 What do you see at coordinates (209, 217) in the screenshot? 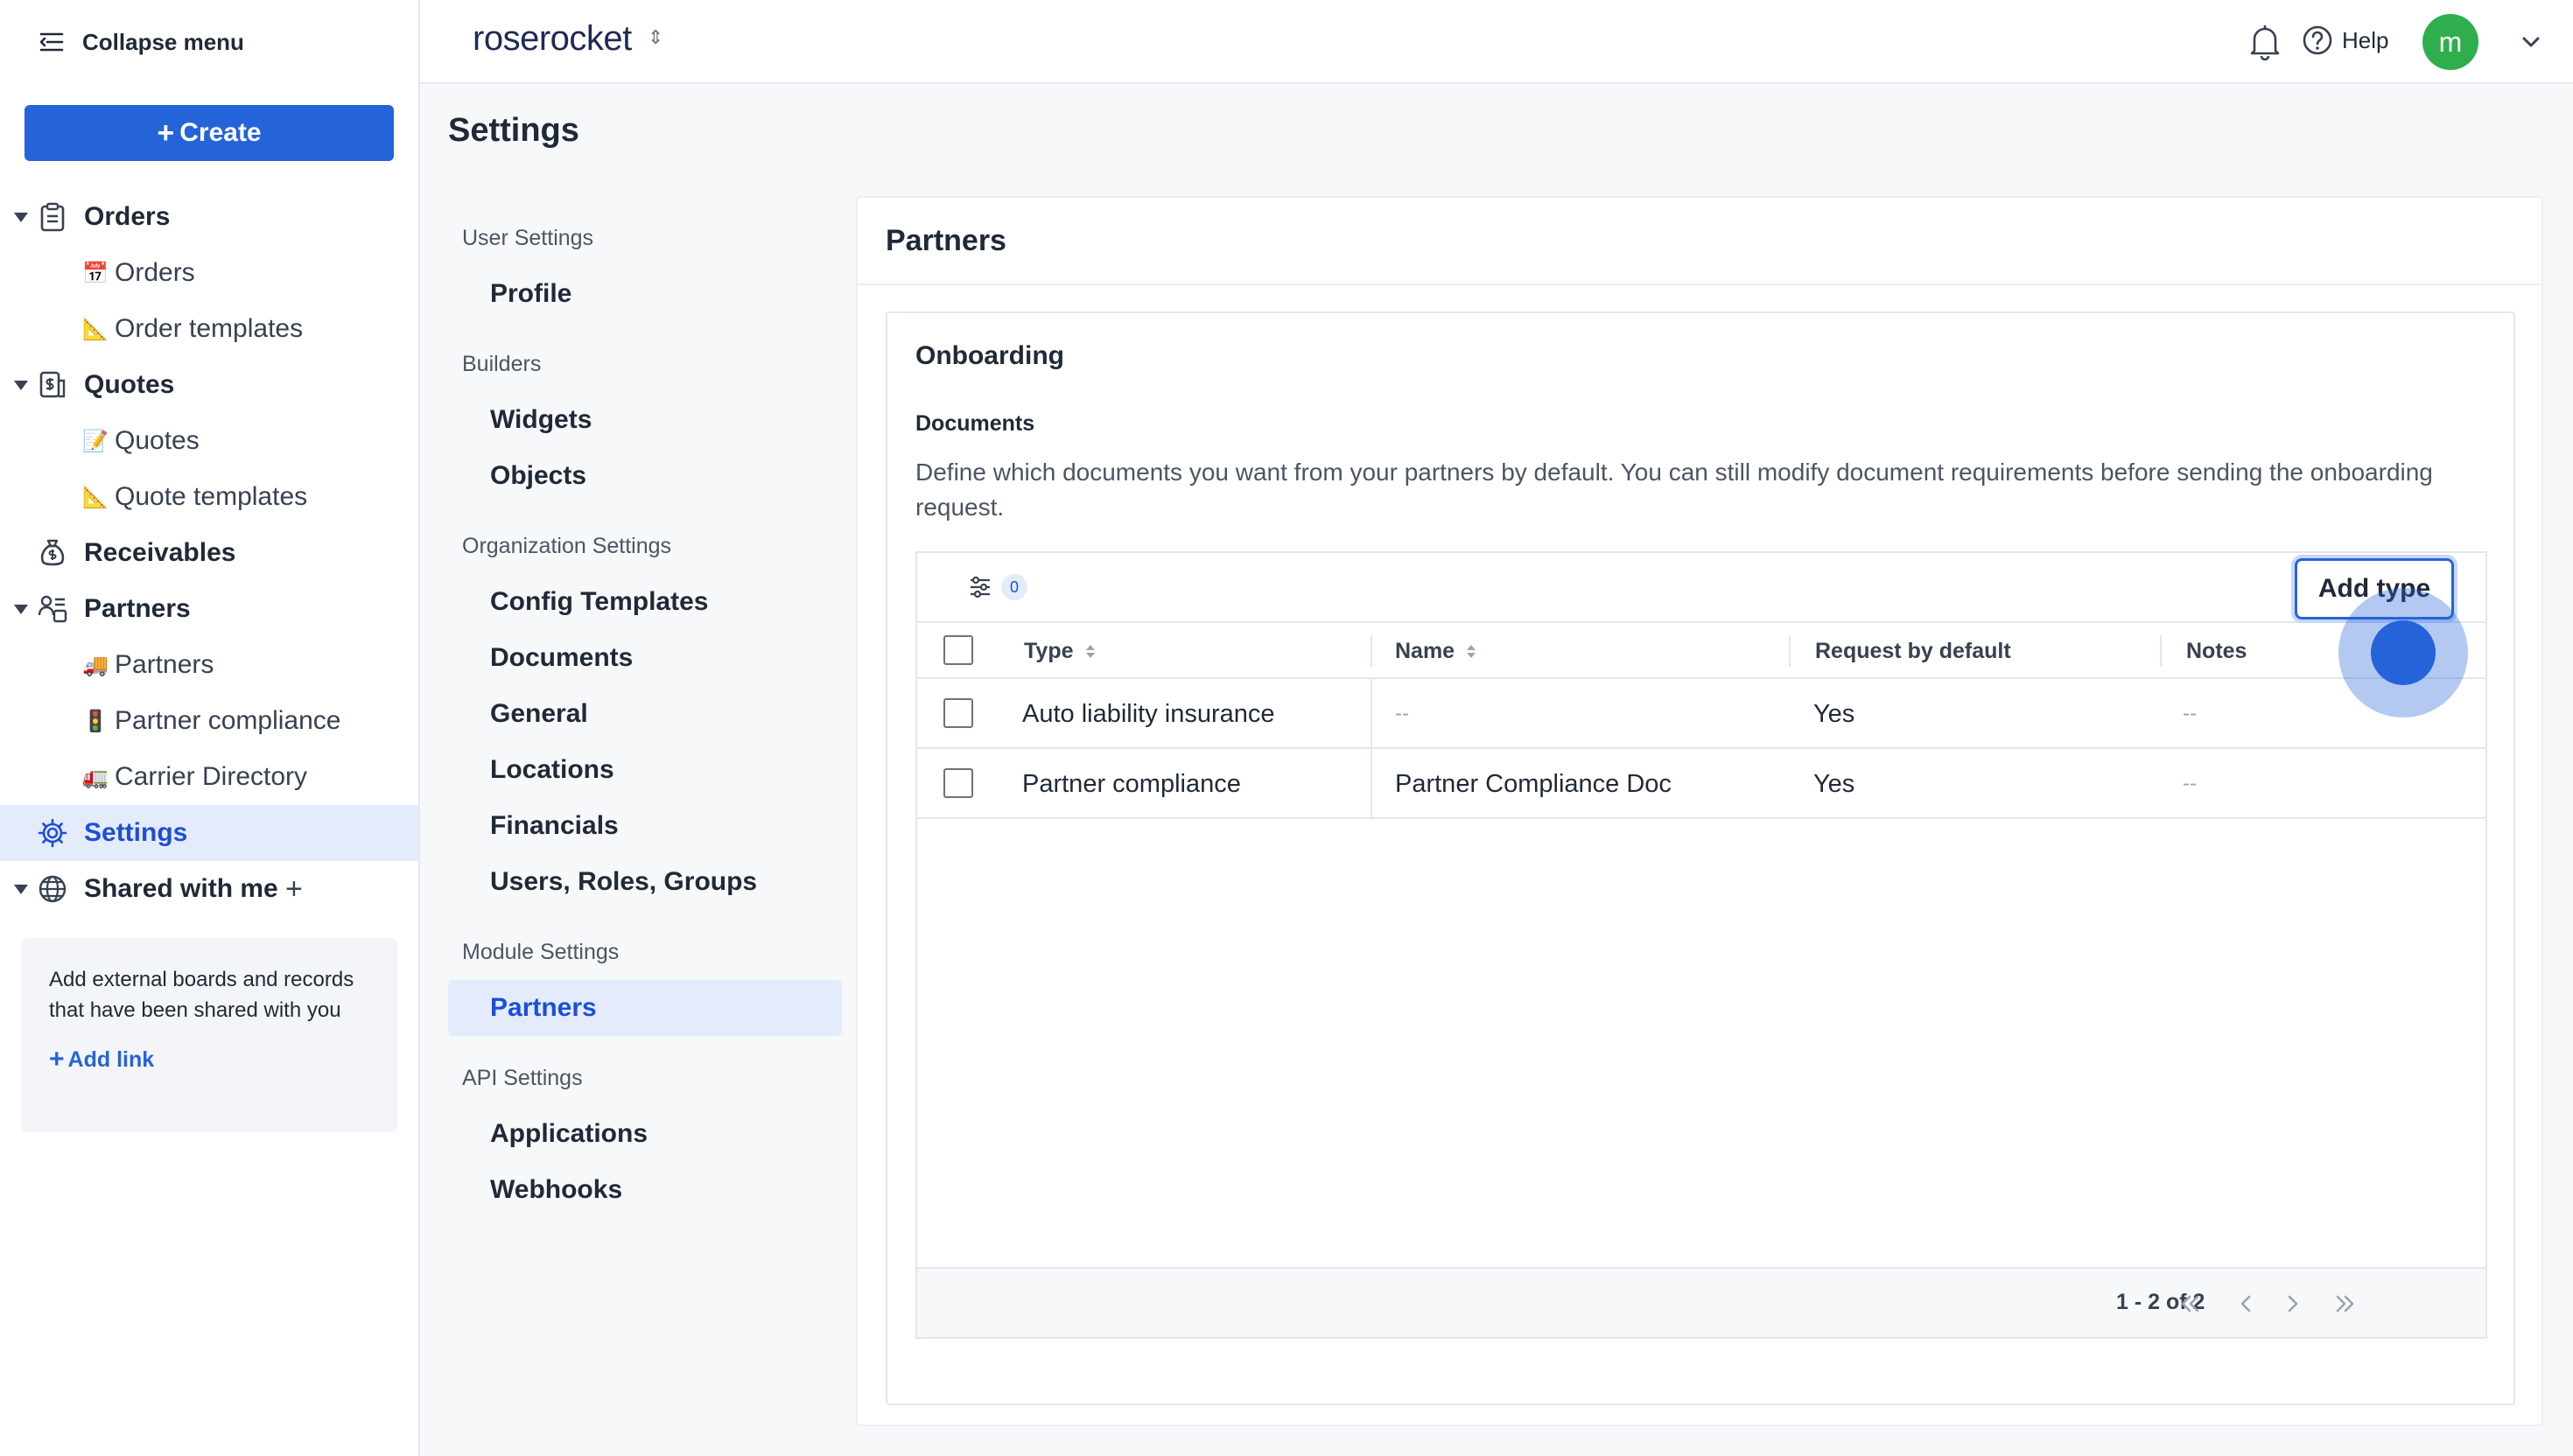
I see `sidebar-item-orders: Orders` at bounding box center [209, 217].